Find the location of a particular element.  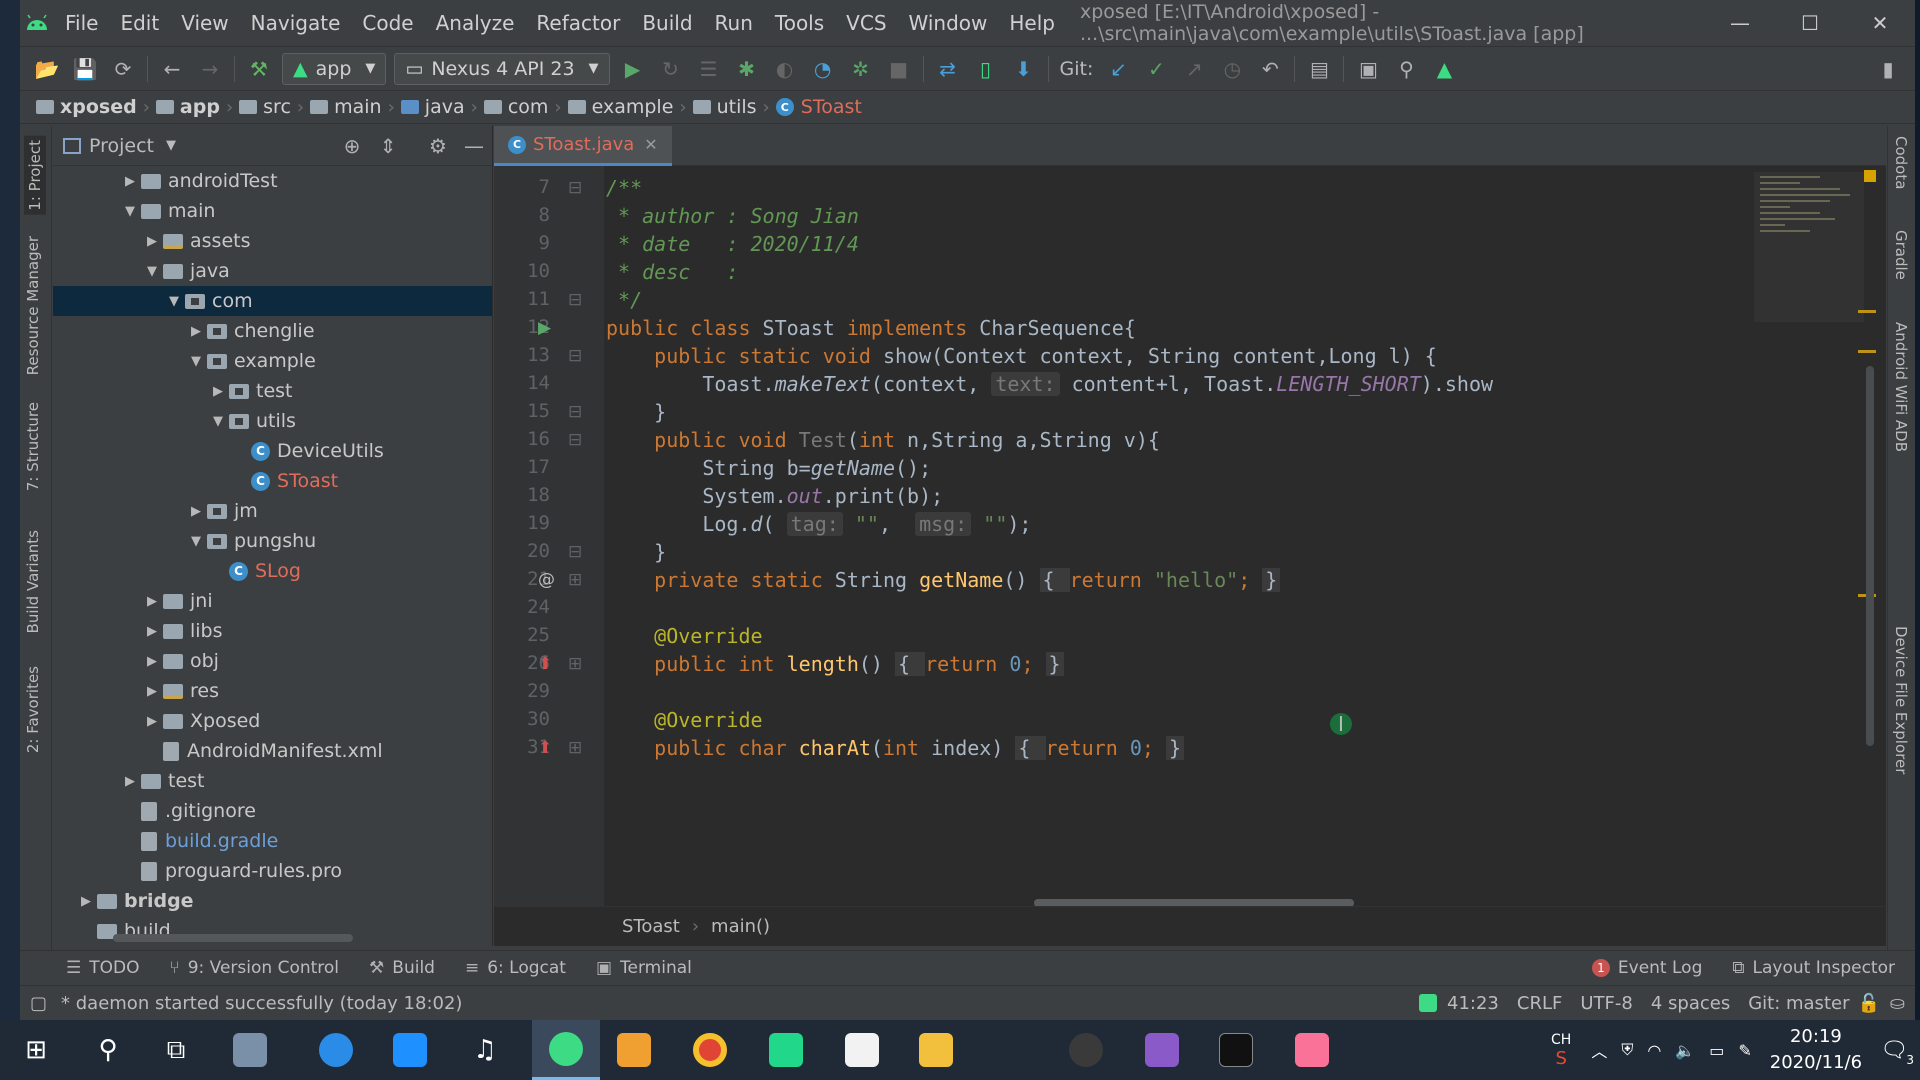

git-history-icon: ◷ is located at coordinates (1232, 69).